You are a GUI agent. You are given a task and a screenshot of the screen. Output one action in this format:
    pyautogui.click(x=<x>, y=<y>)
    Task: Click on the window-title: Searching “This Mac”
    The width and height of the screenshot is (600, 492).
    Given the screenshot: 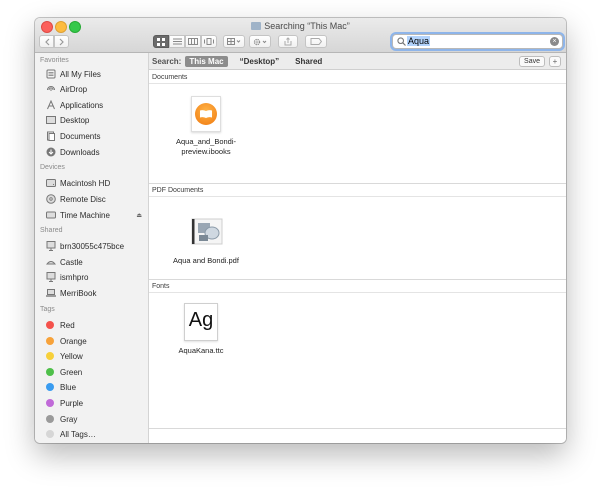 What is the action you would take?
    pyautogui.click(x=300, y=26)
    